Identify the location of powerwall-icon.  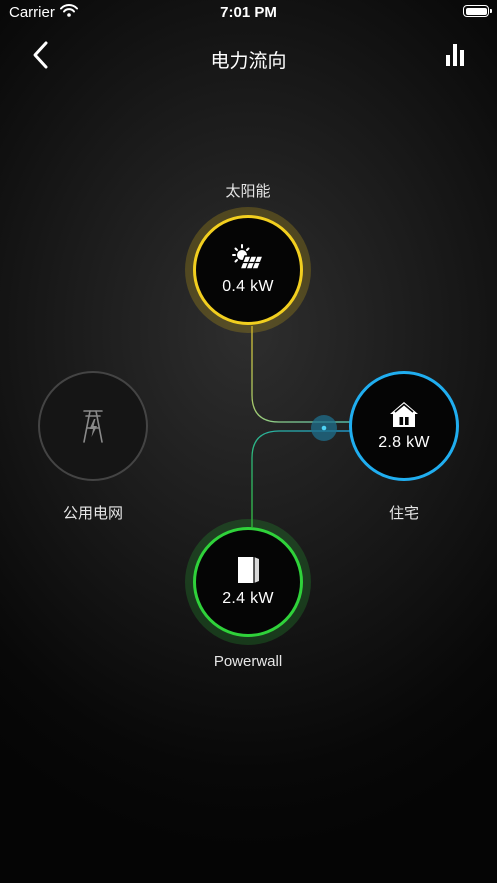
(248, 570).